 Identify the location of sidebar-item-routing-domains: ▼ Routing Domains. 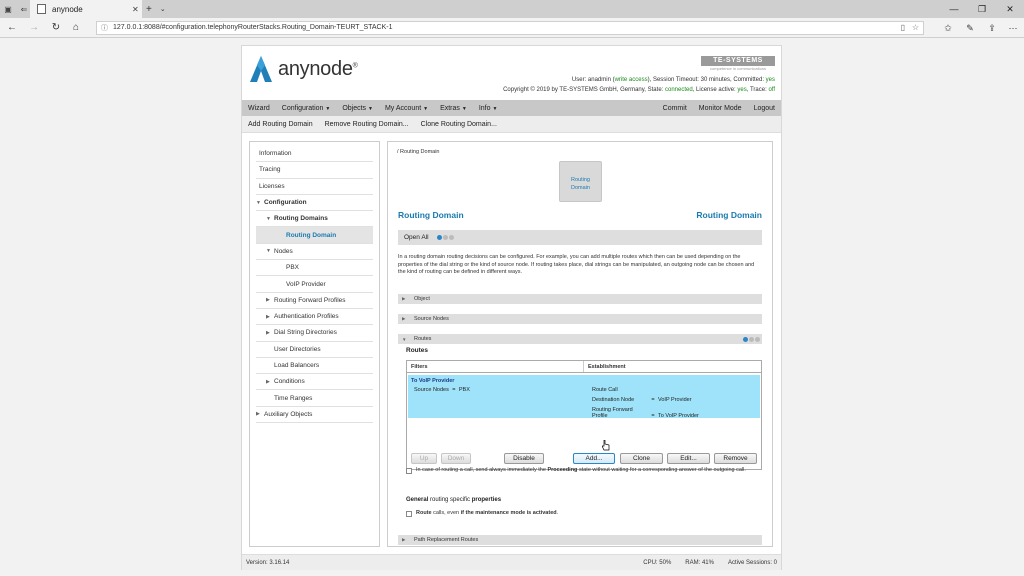
(314, 219).